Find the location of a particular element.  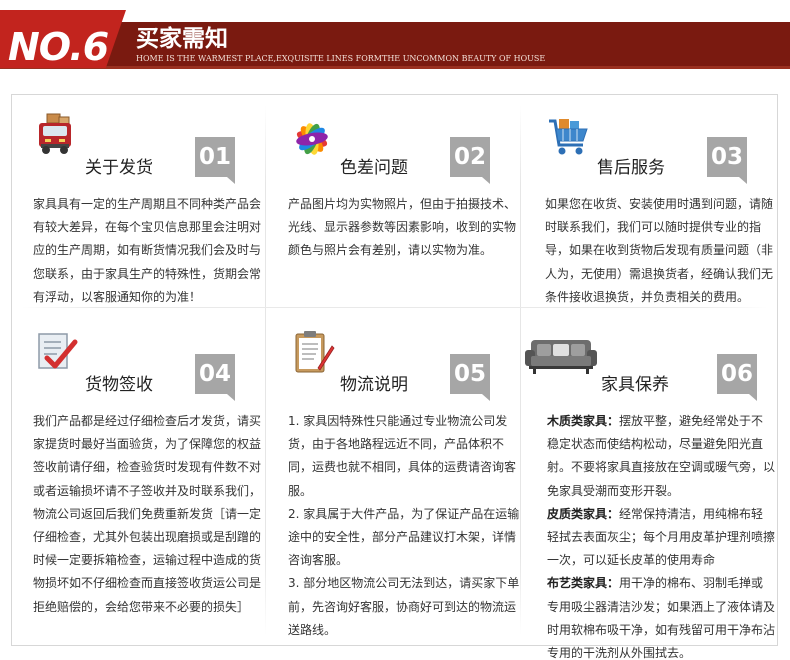

sofa-icon is located at coordinates (561, 360).